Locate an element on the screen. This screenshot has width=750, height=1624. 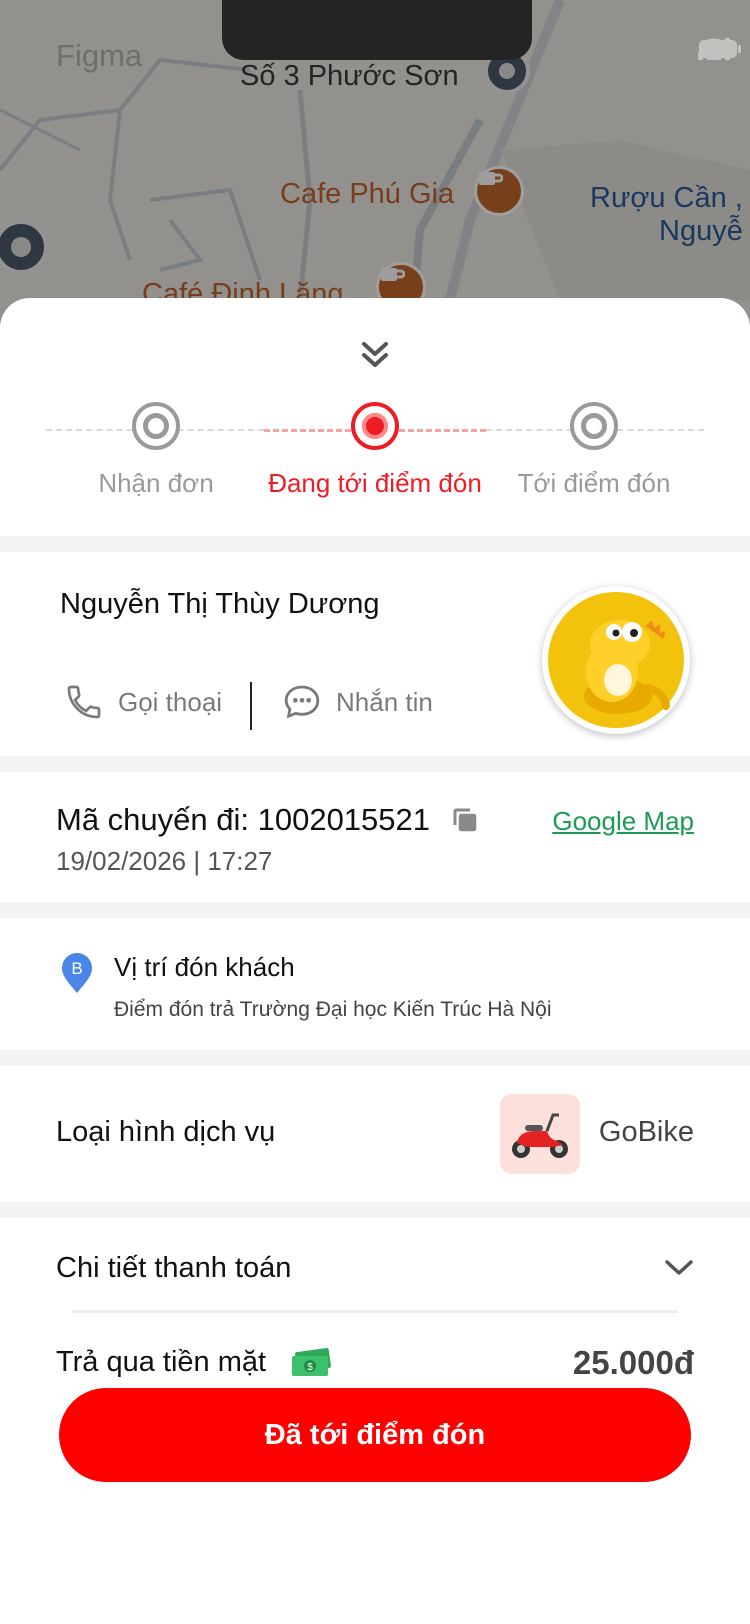
trip-datetime: 19/02/2026 | 17:27 is located at coordinates (164, 861).